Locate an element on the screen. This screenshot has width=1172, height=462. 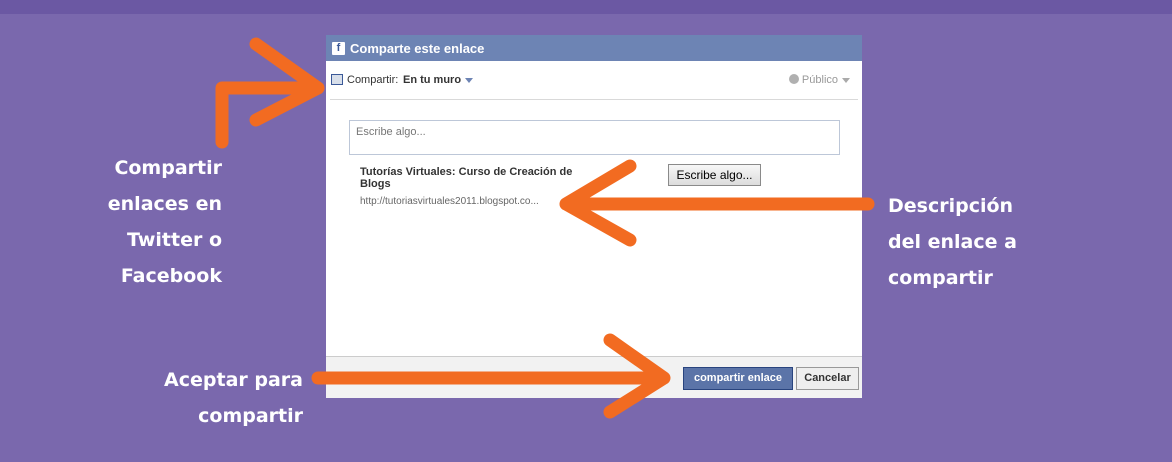
arrow-left is located at coordinates (270, 93).